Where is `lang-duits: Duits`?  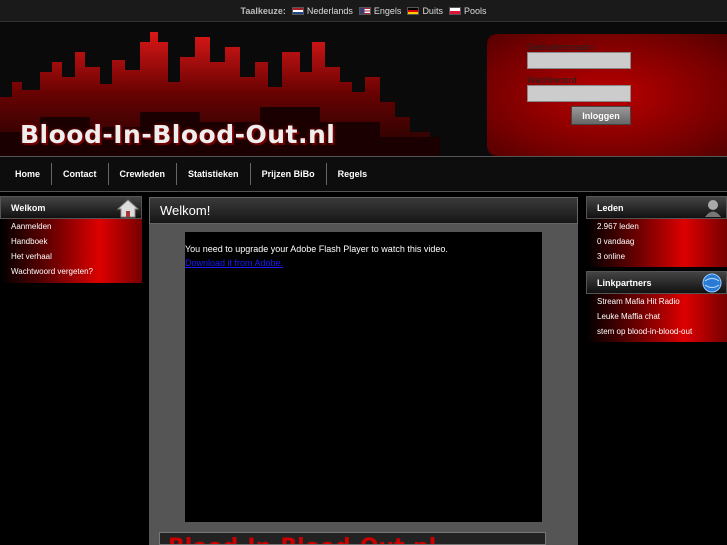 lang-duits: Duits is located at coordinates (425, 11).